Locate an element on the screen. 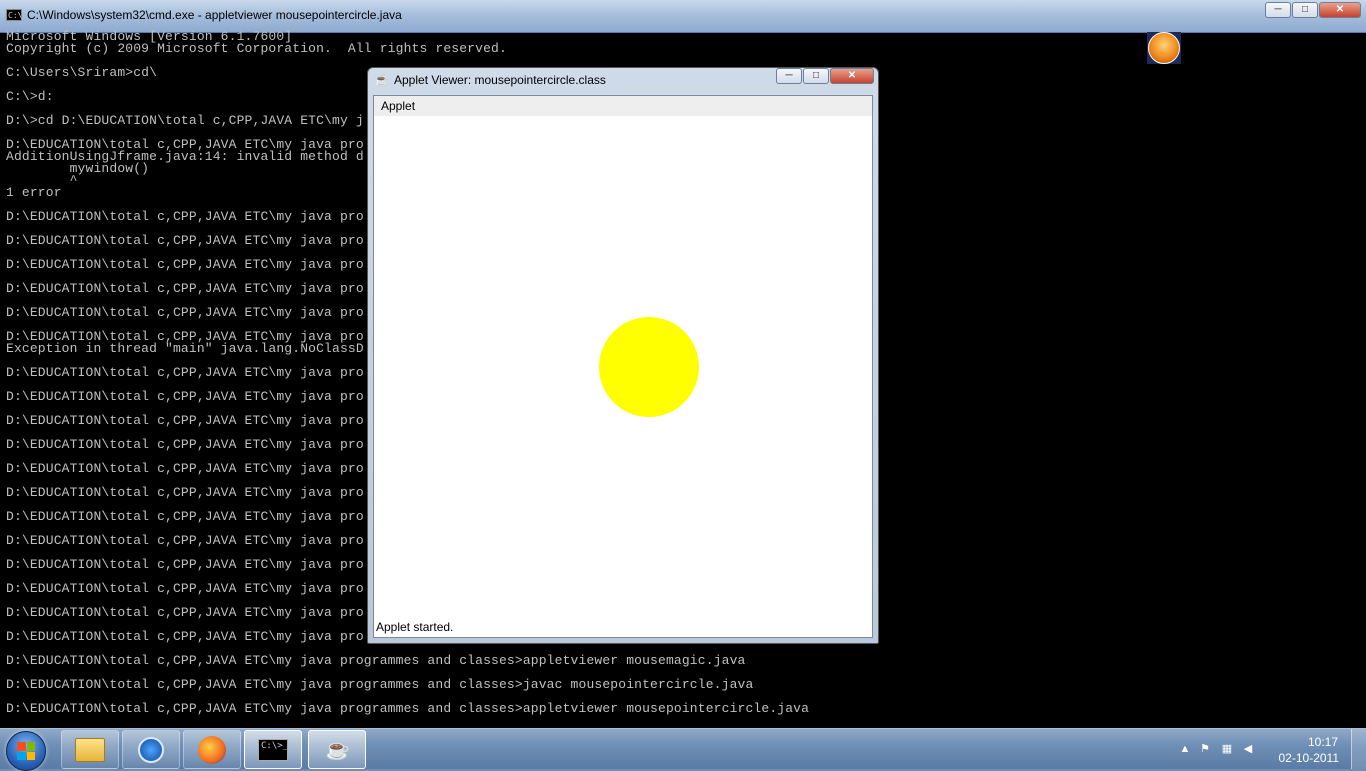  cmd-caption-buttons: ─ □ ✕ is located at coordinates (1312, 10).